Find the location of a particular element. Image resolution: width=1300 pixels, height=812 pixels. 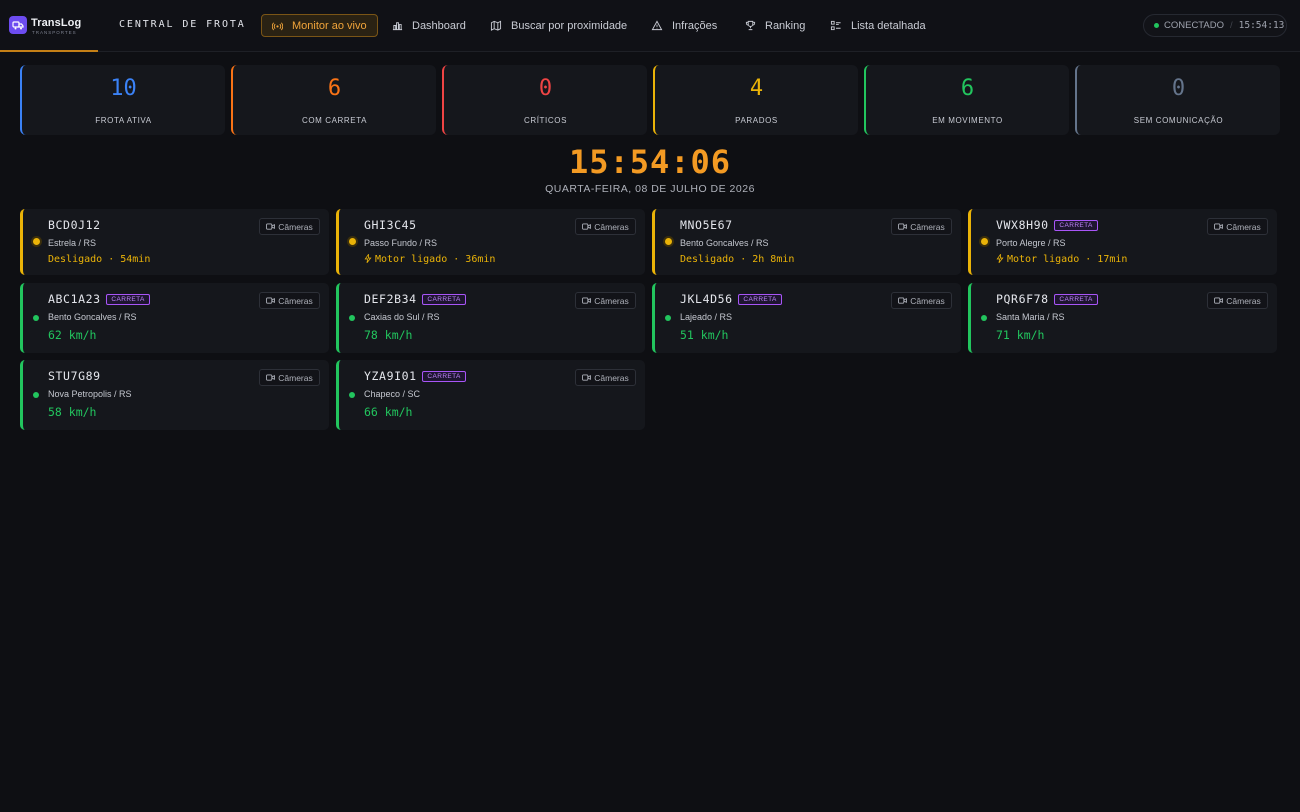

connection-time: 15:54:13 is located at coordinates (1261, 25).